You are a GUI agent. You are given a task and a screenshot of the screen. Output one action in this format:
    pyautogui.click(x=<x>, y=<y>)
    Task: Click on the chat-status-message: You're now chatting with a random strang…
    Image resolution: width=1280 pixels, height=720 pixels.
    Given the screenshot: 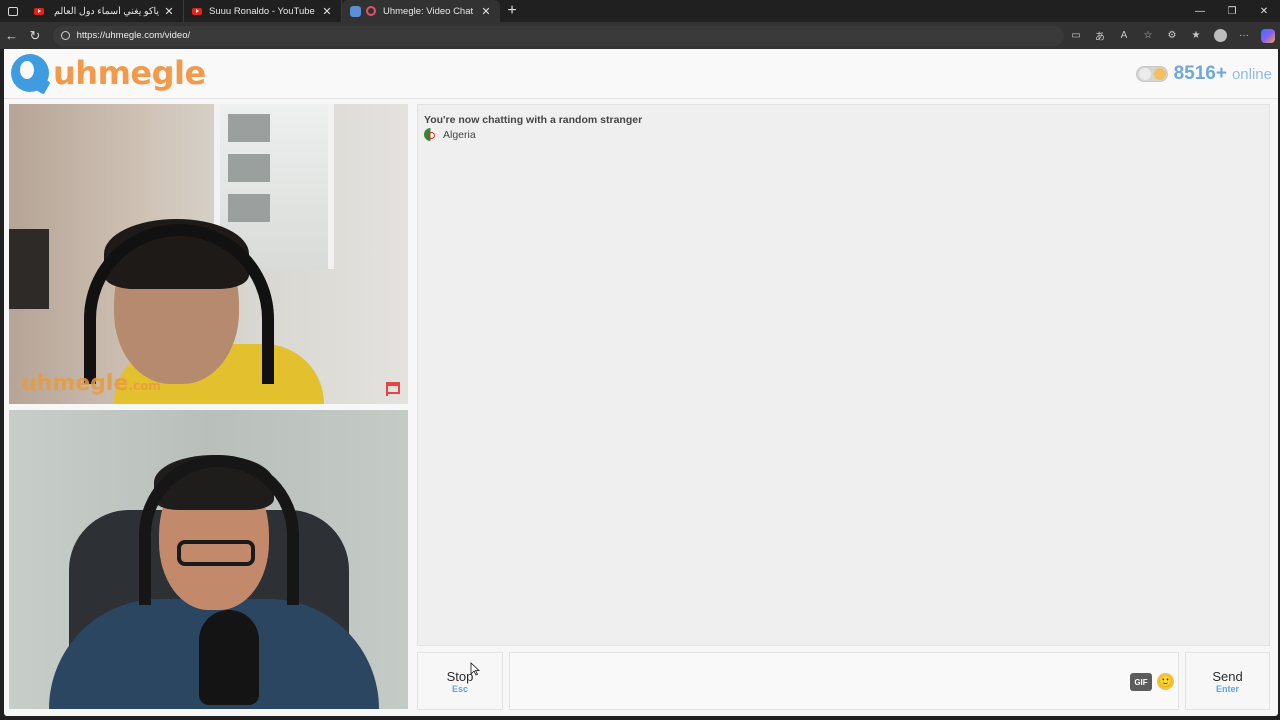 What is the action you would take?
    pyautogui.click(x=533, y=120)
    